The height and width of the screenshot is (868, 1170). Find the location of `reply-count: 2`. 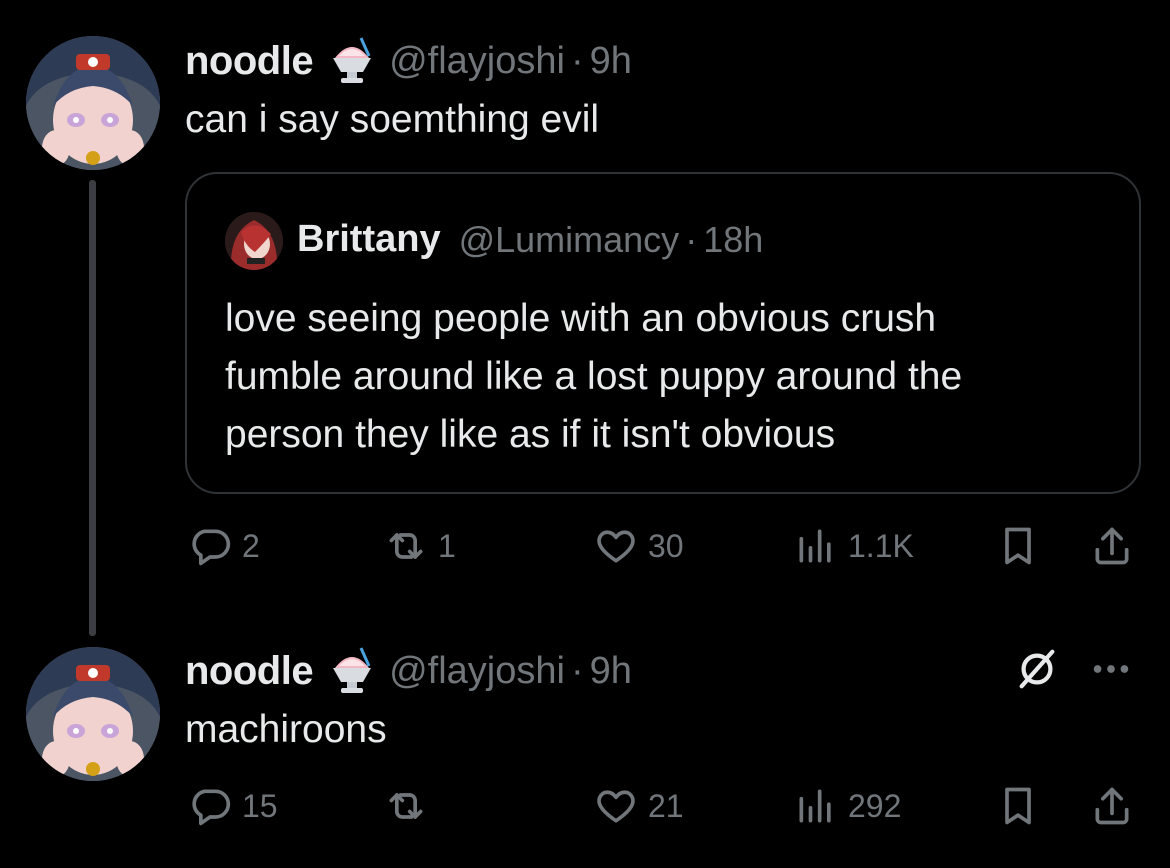

reply-count: 2 is located at coordinates (251, 545).